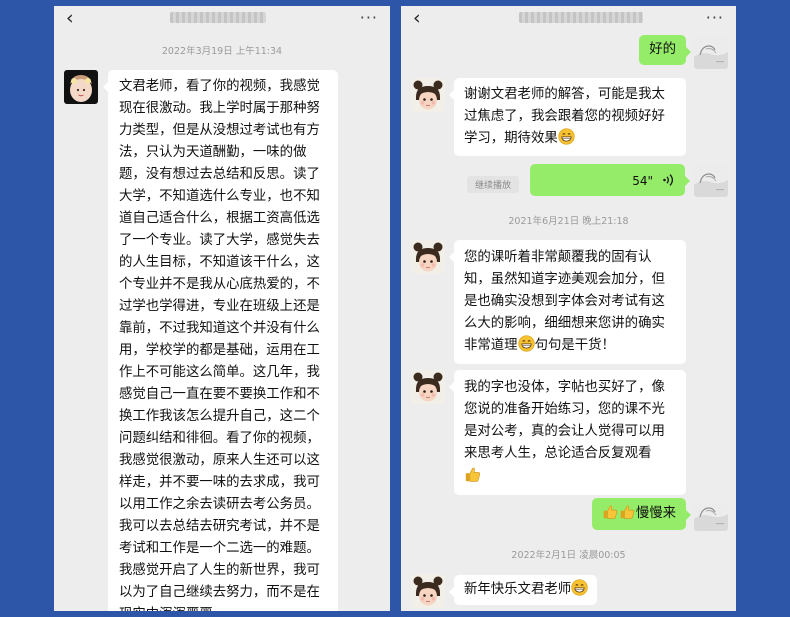 This screenshot has height=617, width=790. What do you see at coordinates (567, 117) in the screenshot?
I see `message-bubble: 谢谢文君老师的解答，可能是我太过焦虑了，我会跟着您的视频好好学习，期待效果` at bounding box center [567, 117].